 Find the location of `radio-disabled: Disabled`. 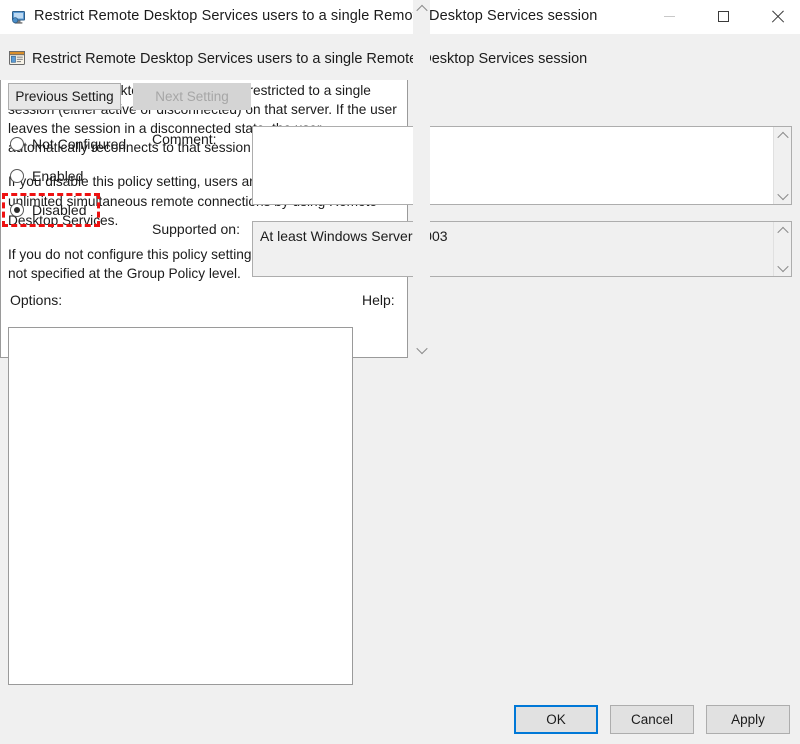

radio-disabled: Disabled is located at coordinates (48, 210).